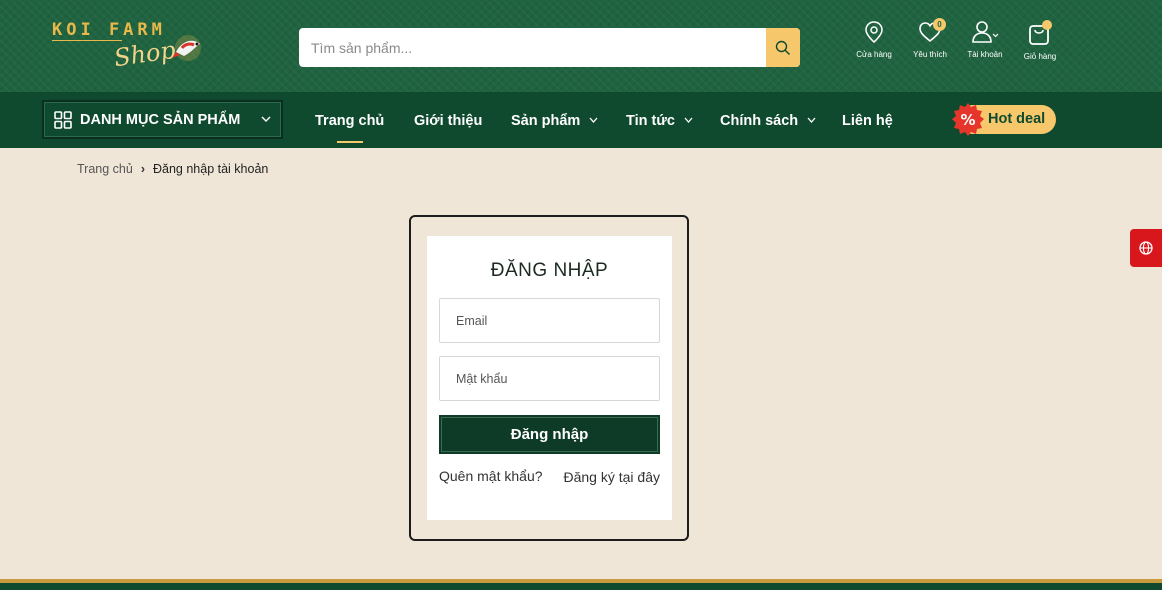  I want to click on nav-products: Sản phẩm, so click(554, 121).